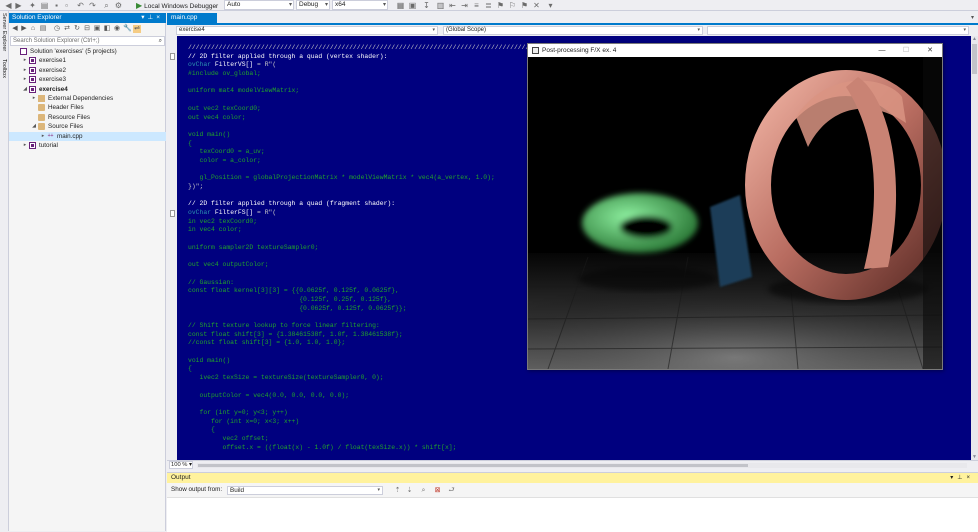  Describe the element at coordinates (426, 5) in the screenshot. I see `step-into-icon: ↧` at that location.